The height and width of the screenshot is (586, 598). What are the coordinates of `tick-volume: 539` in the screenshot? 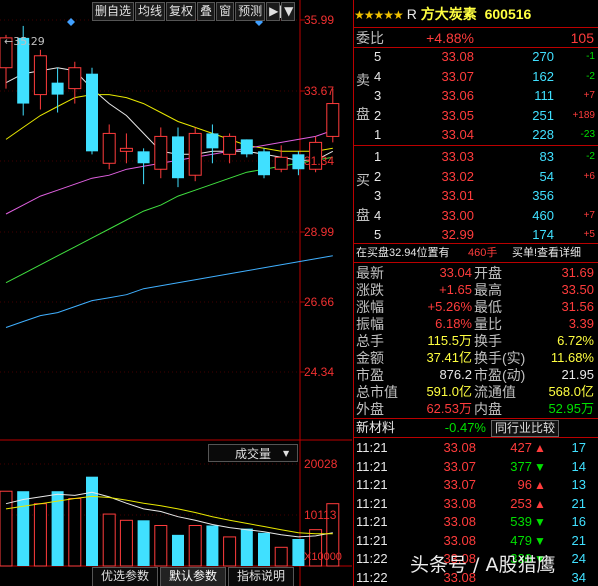 It's located at (521, 521).